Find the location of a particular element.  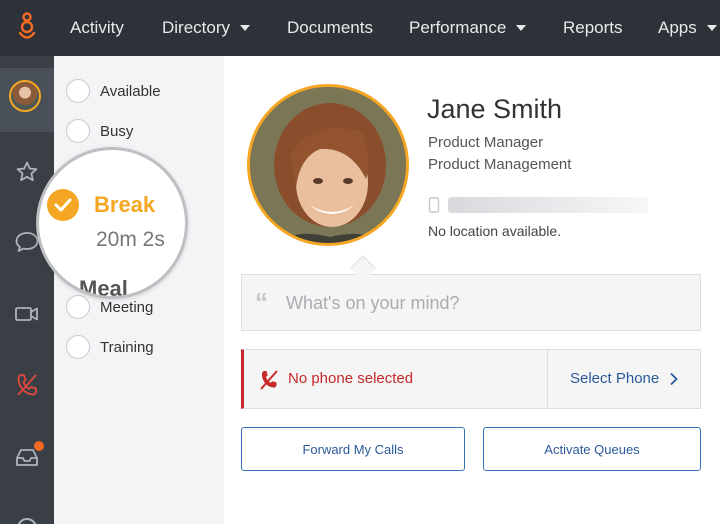

select-phone-button: Select Phone is located at coordinates (625, 378).